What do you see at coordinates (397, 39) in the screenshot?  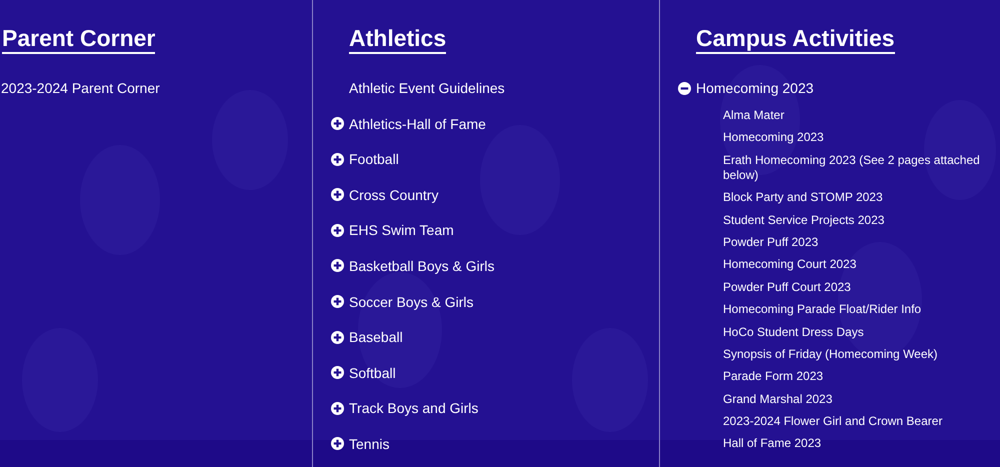 I see `column-heading: Athletics` at bounding box center [397, 39].